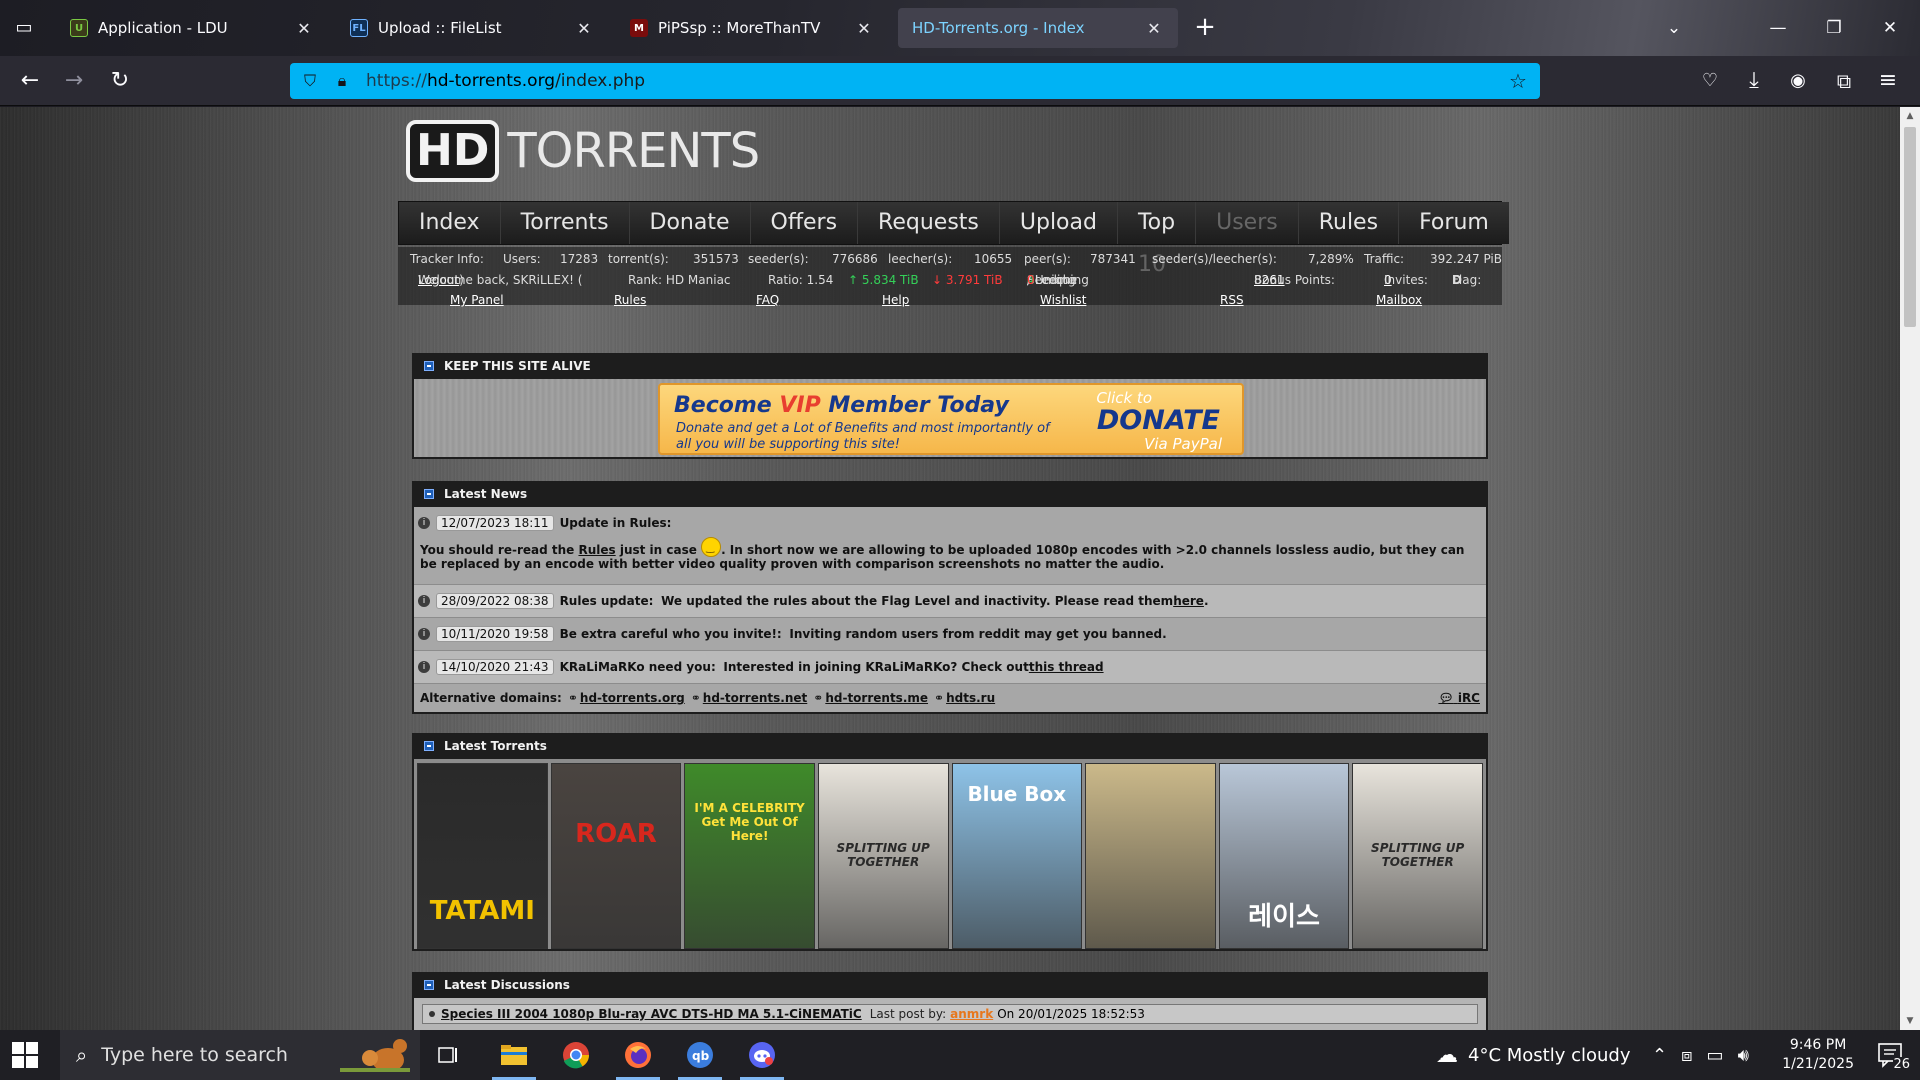  What do you see at coordinates (749, 856) in the screenshot?
I see `torrent-poster: I'M A CELEBRITY Get Me Out Of Here!` at bounding box center [749, 856].